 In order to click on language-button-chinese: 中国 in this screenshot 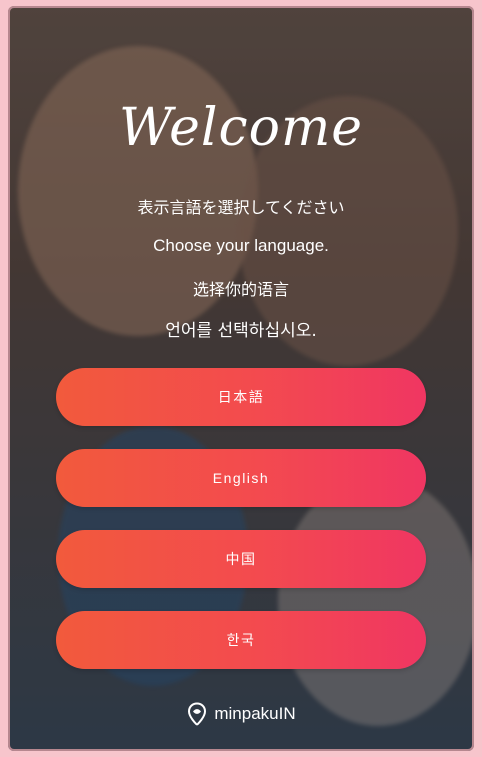, I will do `click(241, 559)`.